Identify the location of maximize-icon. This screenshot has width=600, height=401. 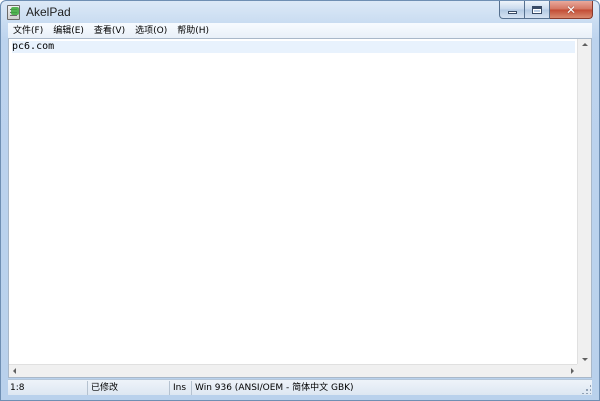
(537, 9).